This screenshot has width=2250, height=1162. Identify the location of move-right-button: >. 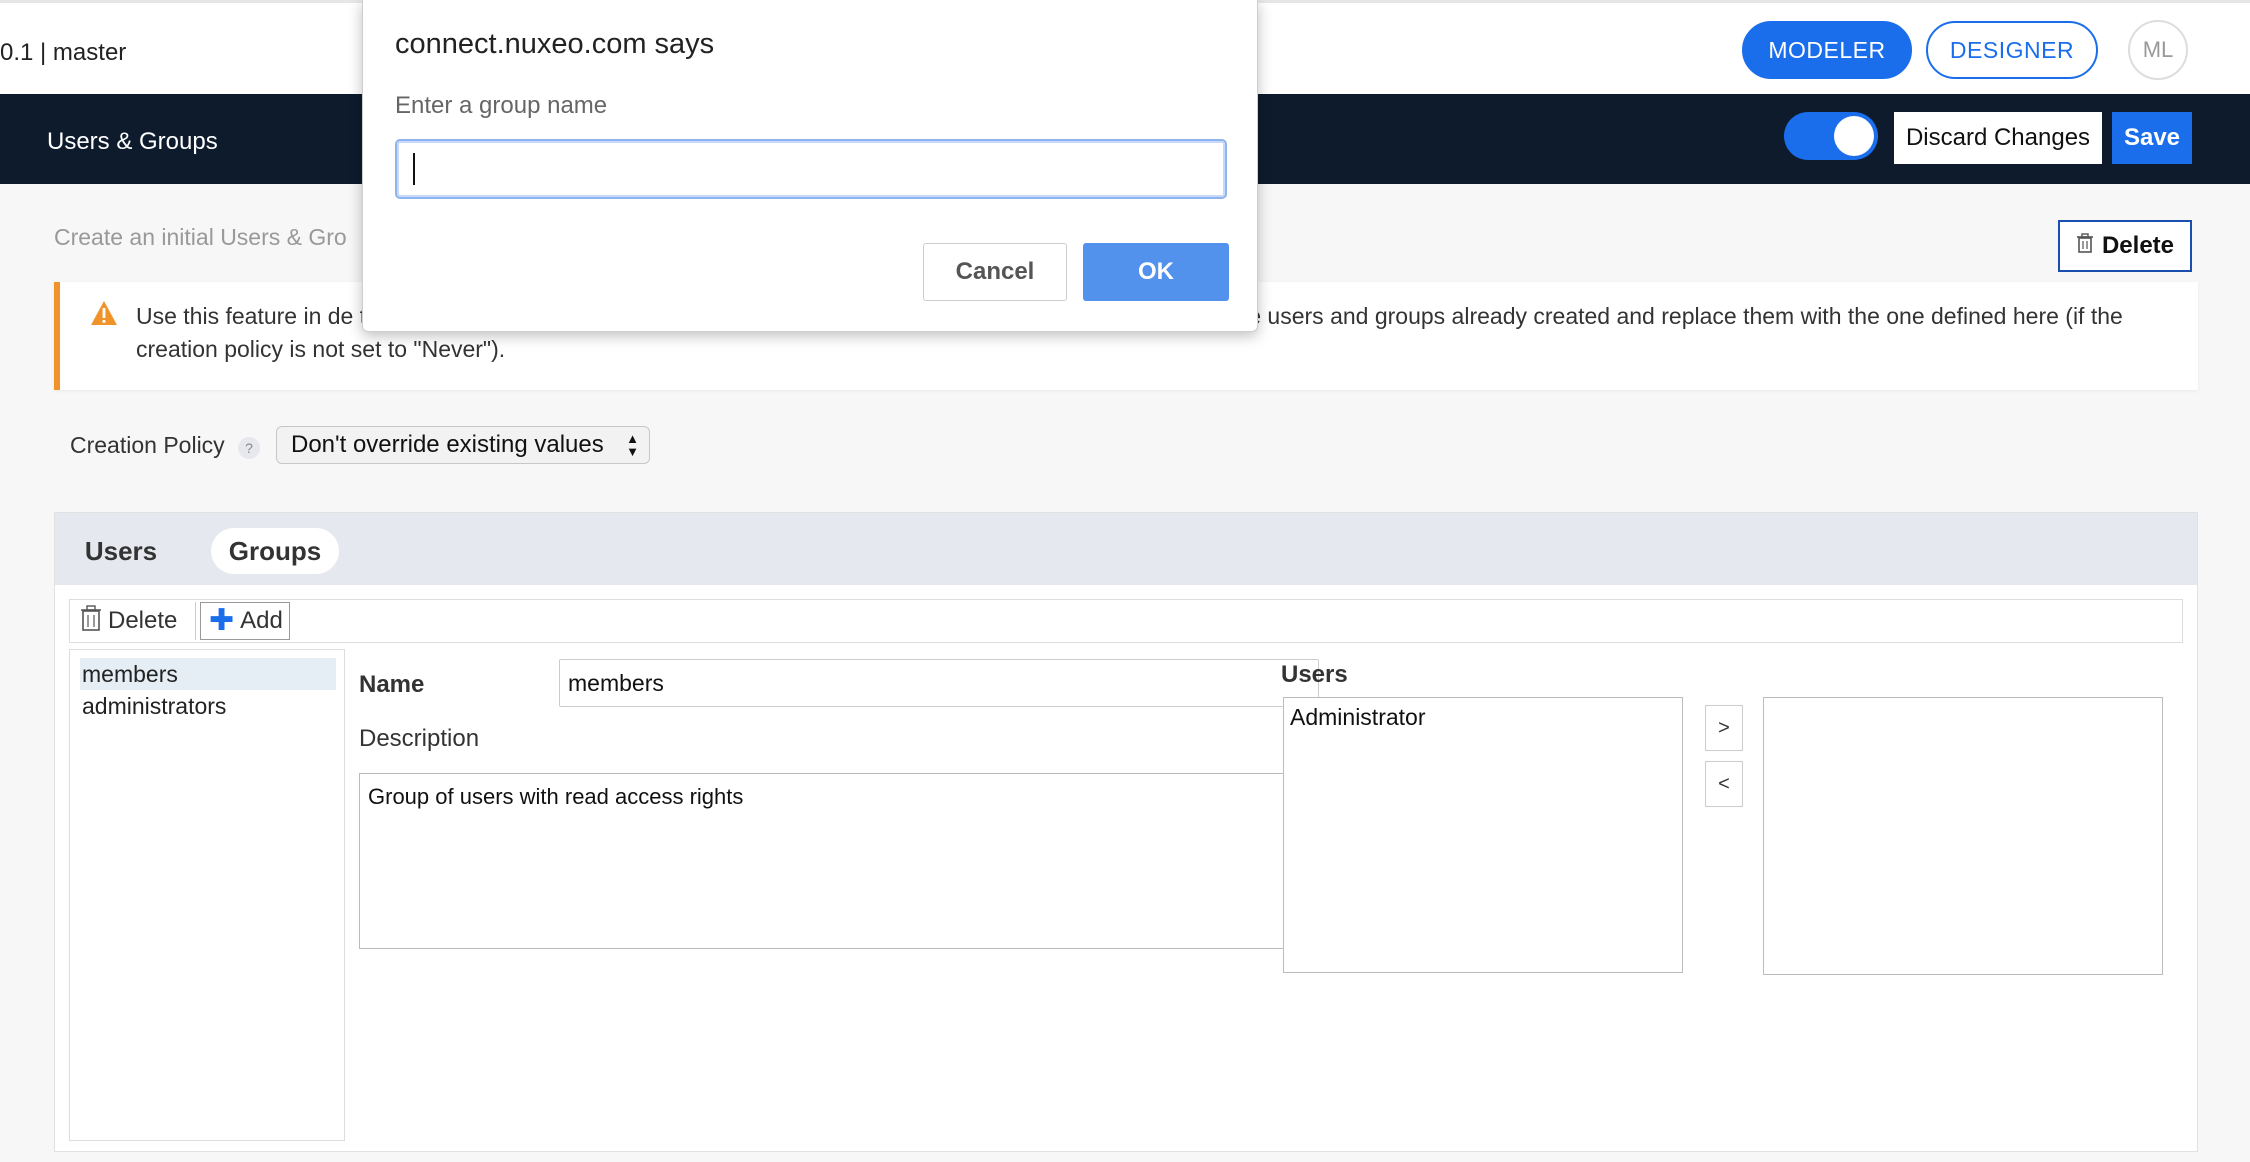
(1724, 728).